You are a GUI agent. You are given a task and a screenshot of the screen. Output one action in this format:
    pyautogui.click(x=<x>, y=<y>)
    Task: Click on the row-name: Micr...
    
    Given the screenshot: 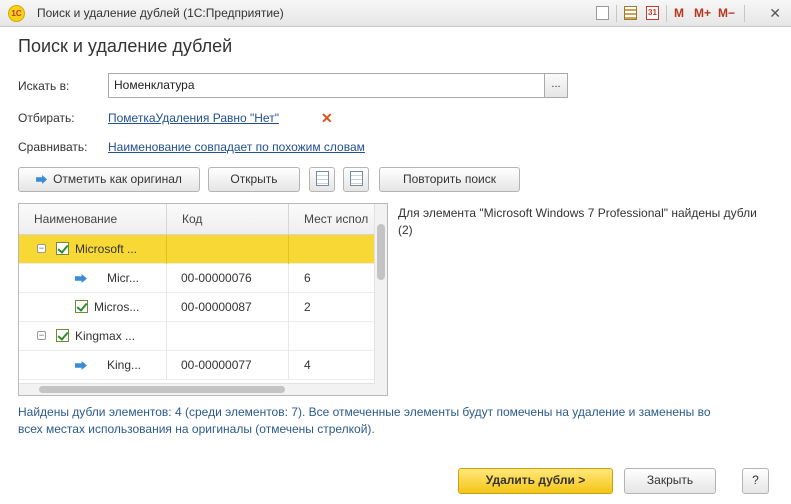 What is the action you would take?
    pyautogui.click(x=123, y=278)
    